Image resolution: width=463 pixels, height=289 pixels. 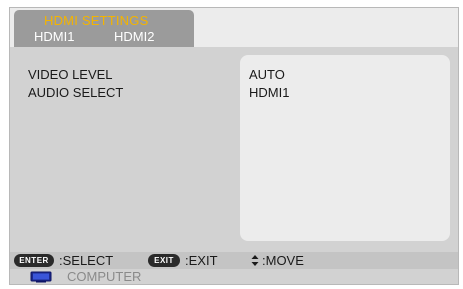 What do you see at coordinates (96, 20) in the screenshot?
I see `menu-title: HDMI SETTINGS` at bounding box center [96, 20].